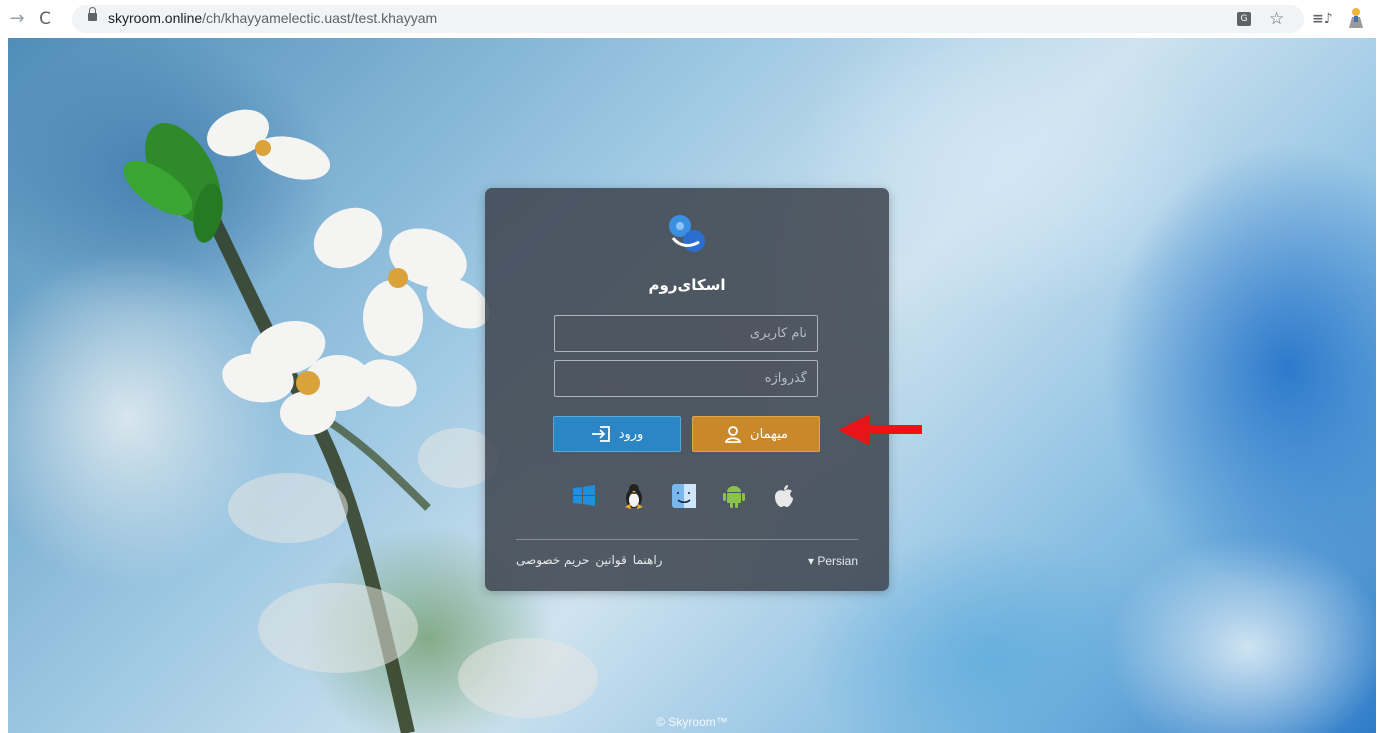 Image resolution: width=1384 pixels, height=733 pixels. What do you see at coordinates (837, 561) in the screenshot?
I see `language-label: Persian` at bounding box center [837, 561].